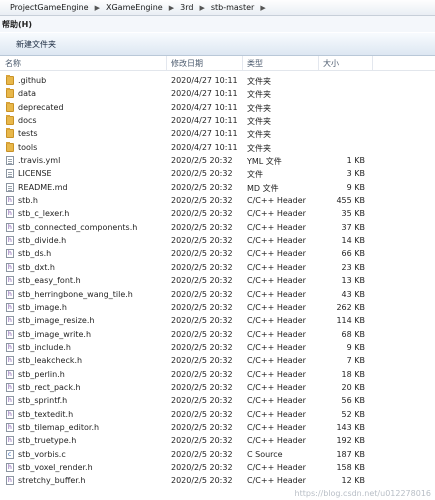 This screenshot has height=500, width=435. I want to click on file-row: stb_ds.h 2020/2/5 20:32 C/C++ Header 66 KB, so click(217, 254).